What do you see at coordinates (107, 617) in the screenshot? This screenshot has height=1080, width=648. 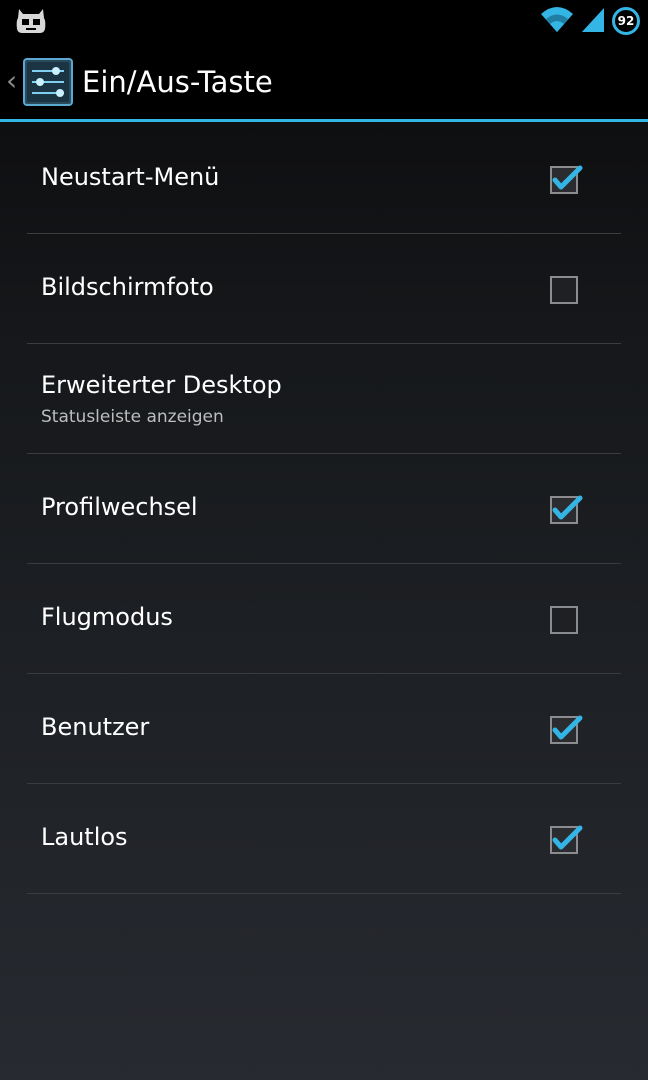 I see `pref-label: Flugmodus` at bounding box center [107, 617].